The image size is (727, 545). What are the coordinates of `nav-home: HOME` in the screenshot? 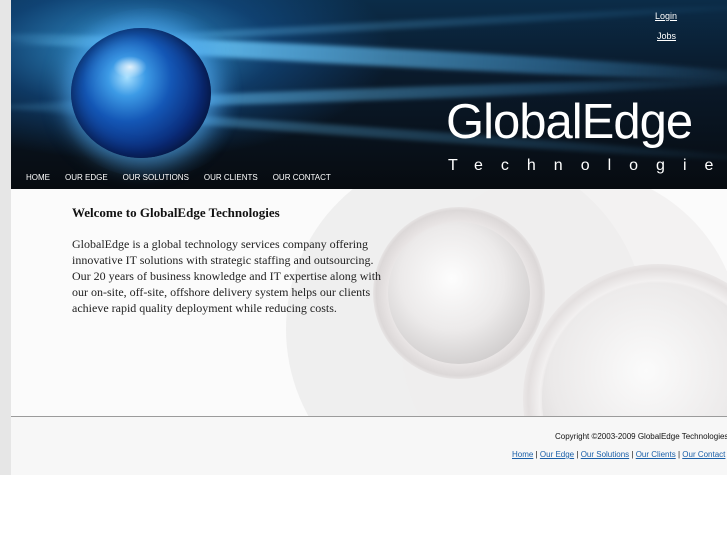 It's located at (38, 177).